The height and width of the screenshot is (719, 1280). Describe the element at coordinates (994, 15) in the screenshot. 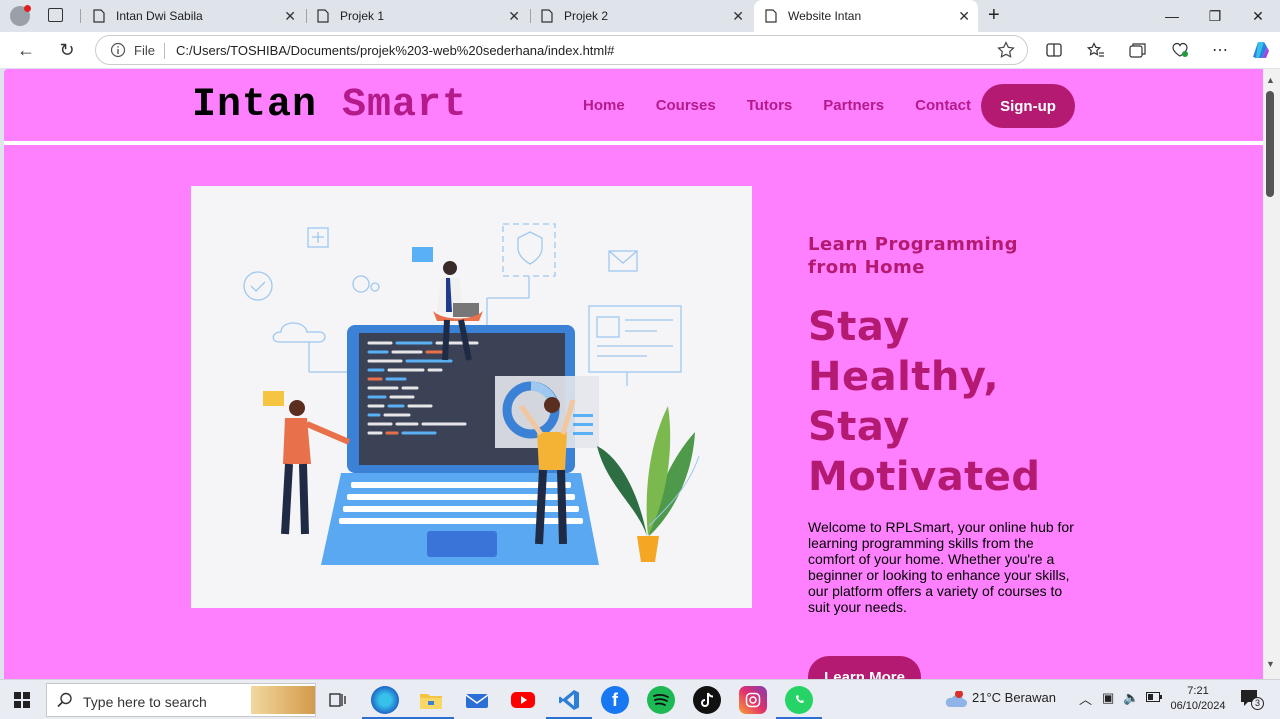

I see `new-tab-icon: +` at that location.